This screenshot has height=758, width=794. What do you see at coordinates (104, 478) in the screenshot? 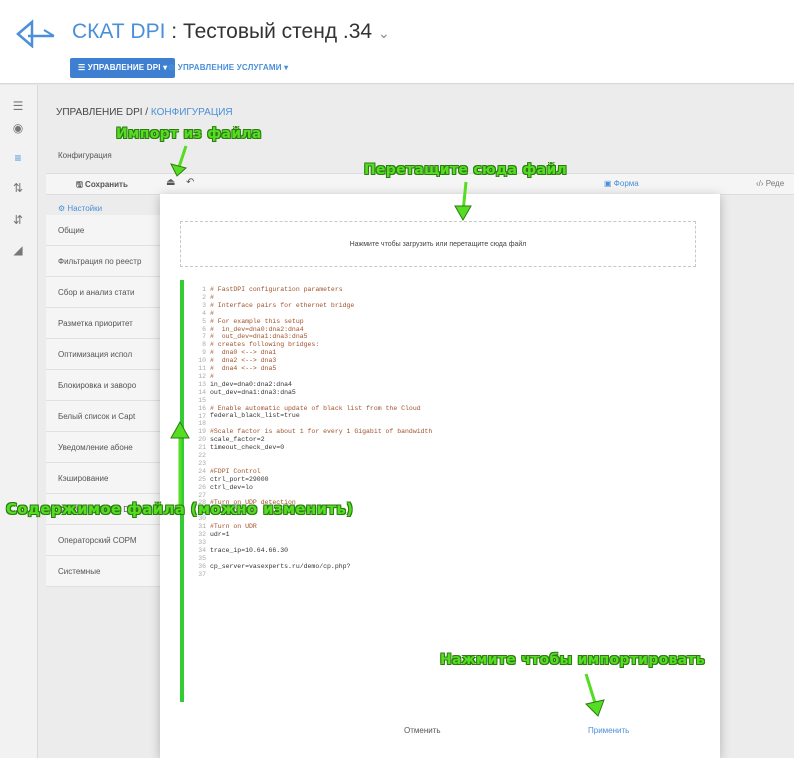
I see `section-item: Кэширование` at bounding box center [104, 478].